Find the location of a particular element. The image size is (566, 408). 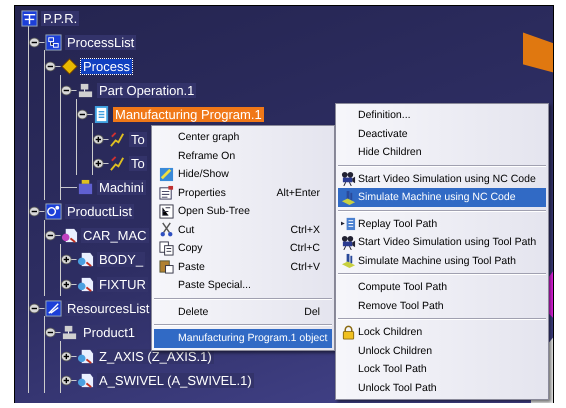

tree-item: Process is located at coordinates (106, 66).